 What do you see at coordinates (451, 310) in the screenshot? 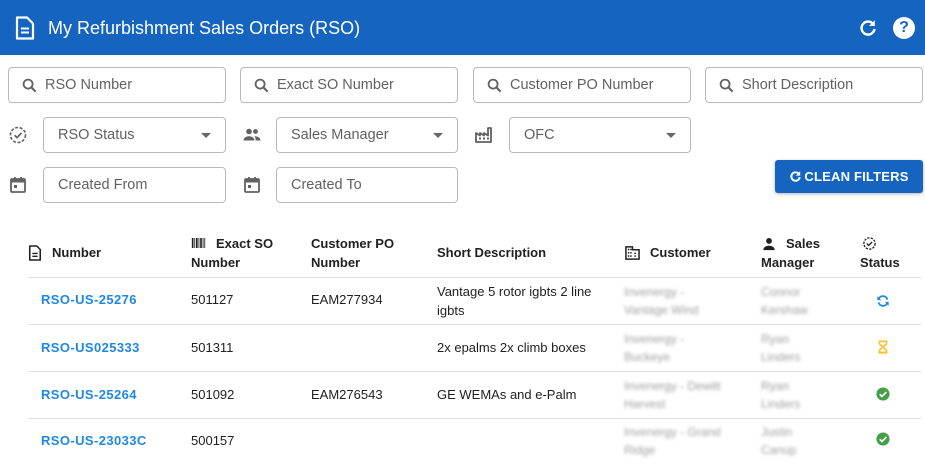
I see `short-description-cell-line2: igbts` at bounding box center [451, 310].